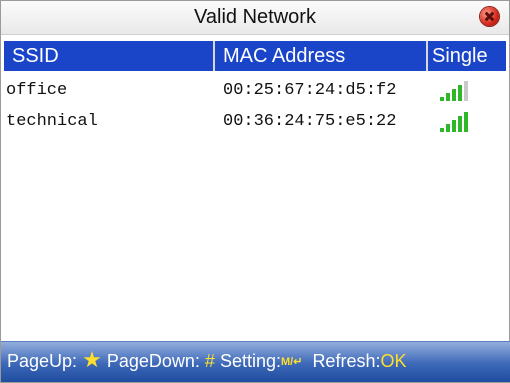 This screenshot has height=383, width=510. I want to click on setting-label: Setting:, so click(250, 361).